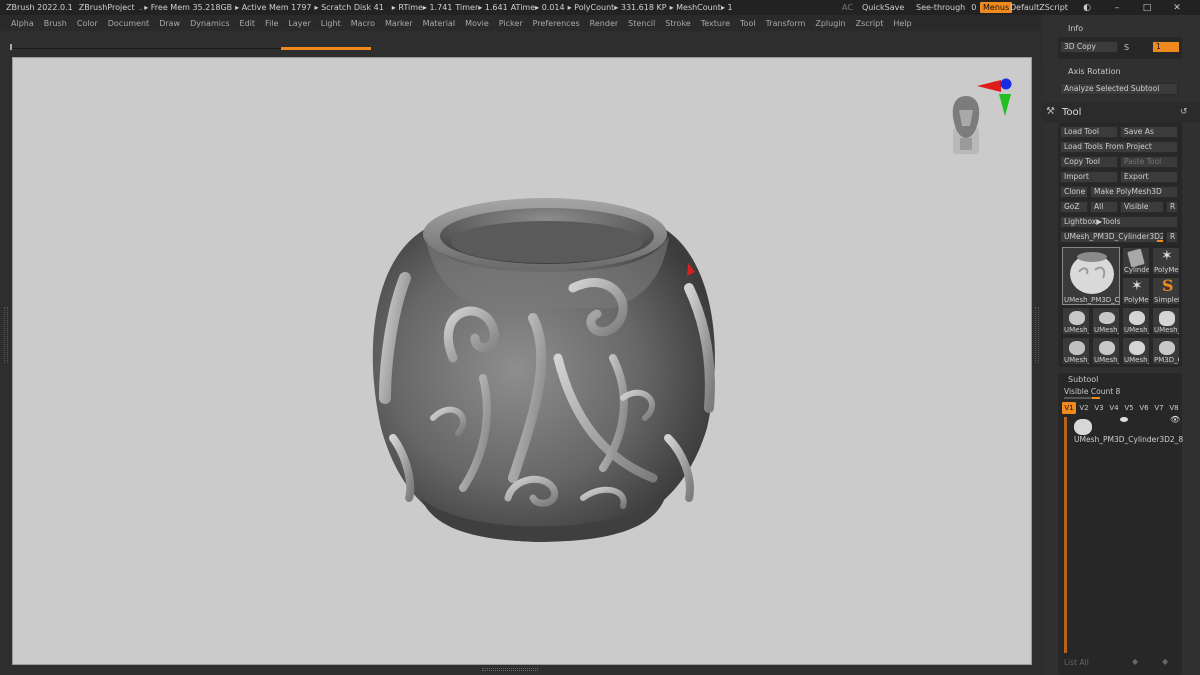 The width and height of the screenshot is (1200, 675). What do you see at coordinates (556, 23) in the screenshot?
I see `menu-preferences: Preferences` at bounding box center [556, 23].